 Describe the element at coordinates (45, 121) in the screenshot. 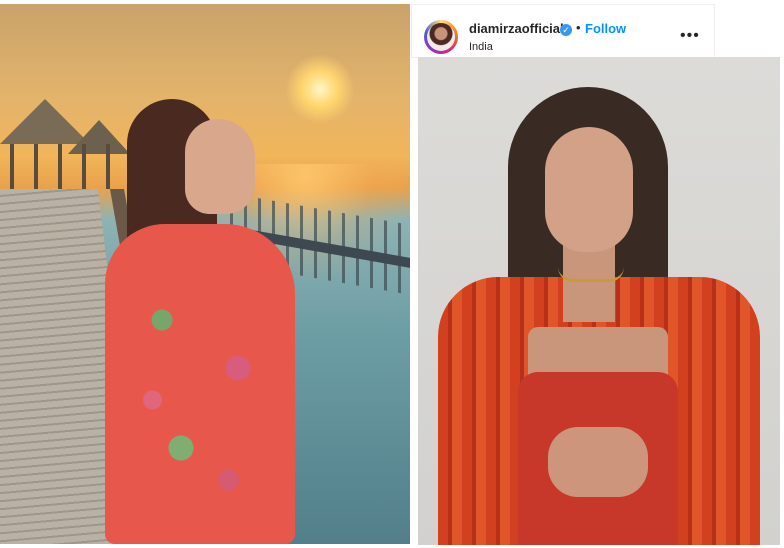

I see `hut-roof` at that location.